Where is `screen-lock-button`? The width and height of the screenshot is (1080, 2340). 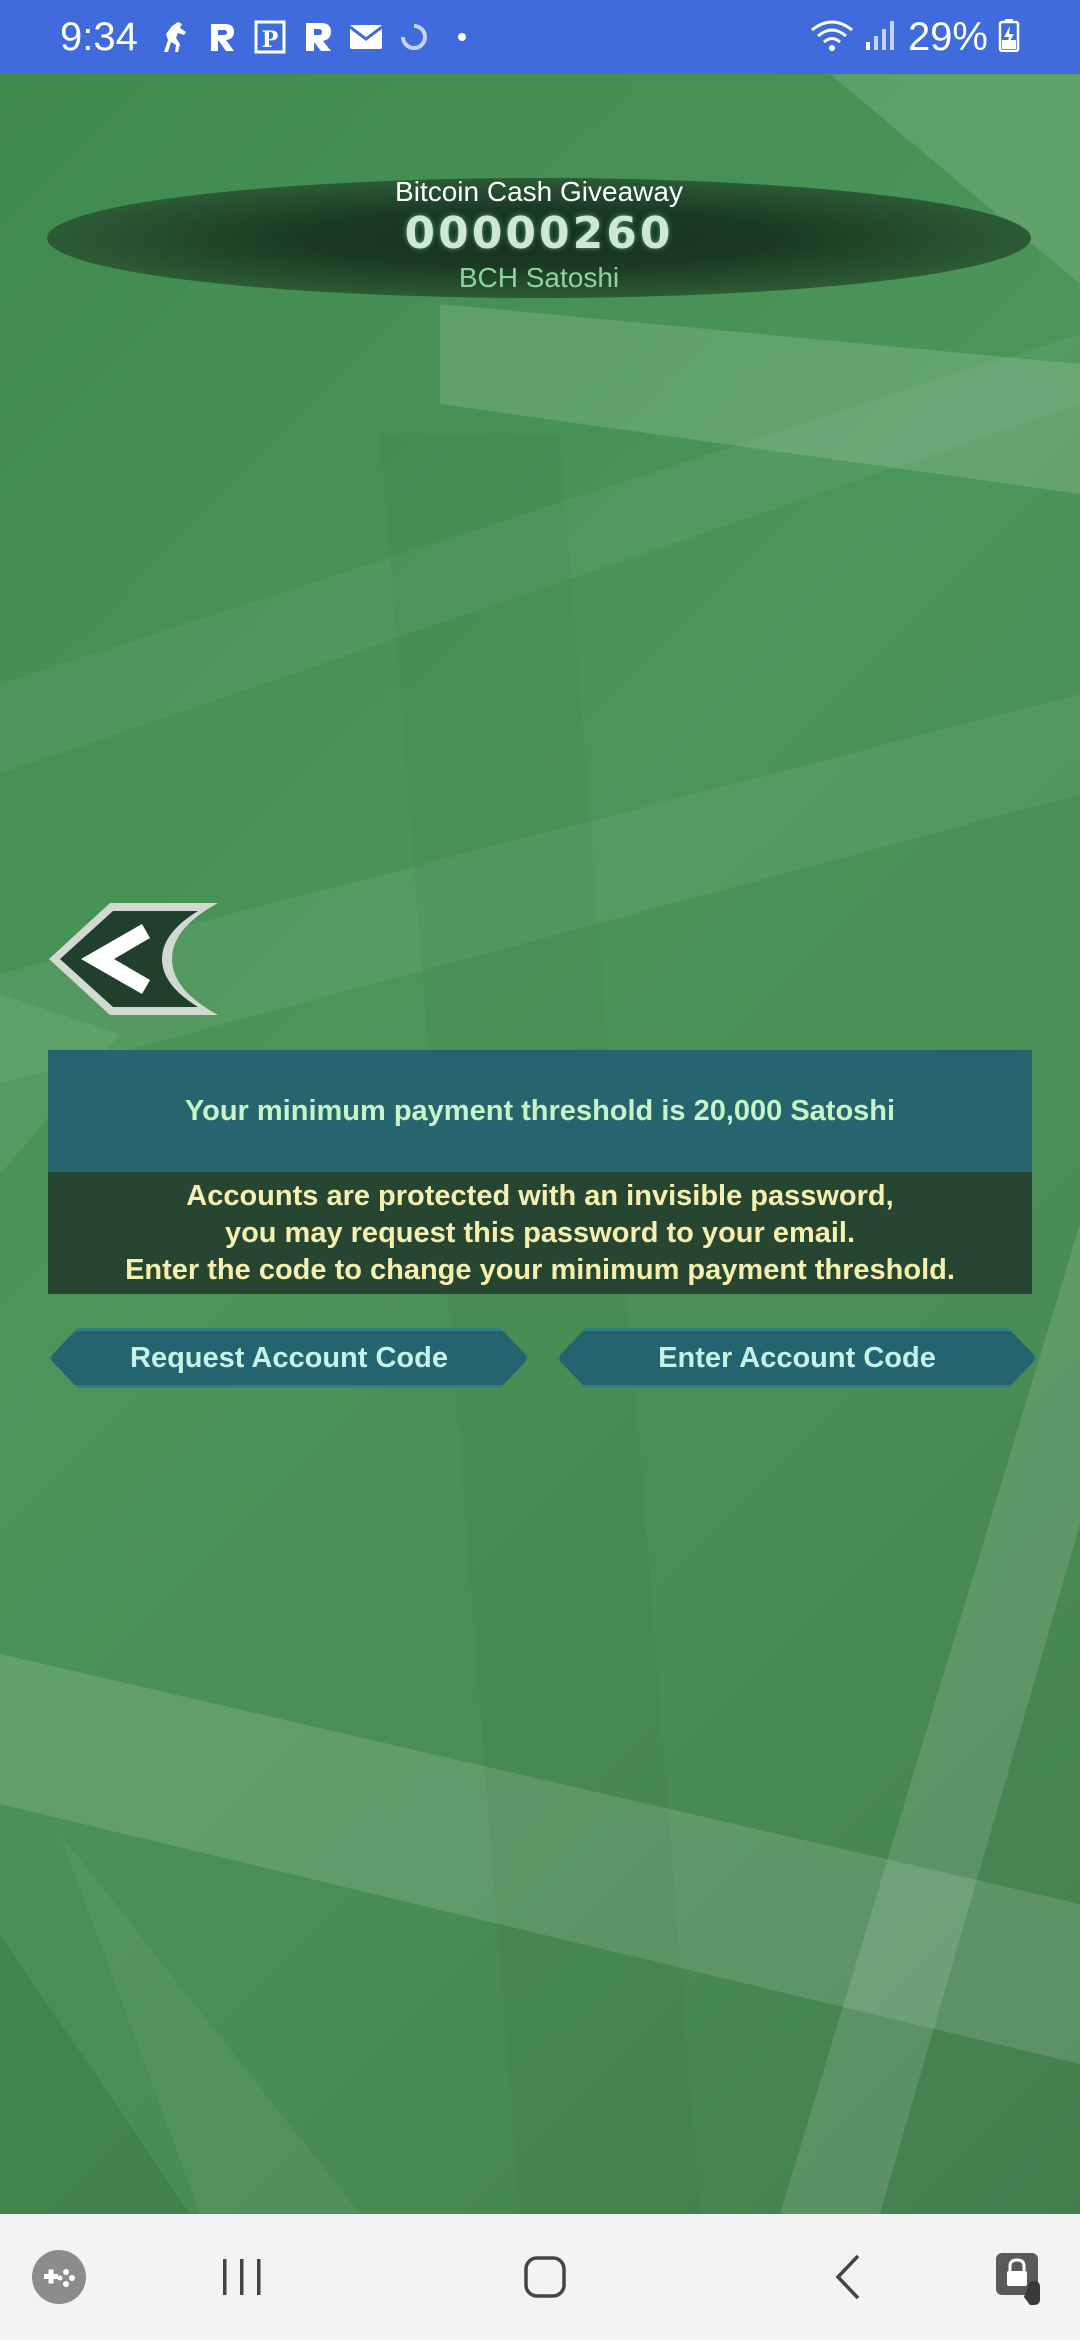
screen-lock-button is located at coordinates (1020, 2277).